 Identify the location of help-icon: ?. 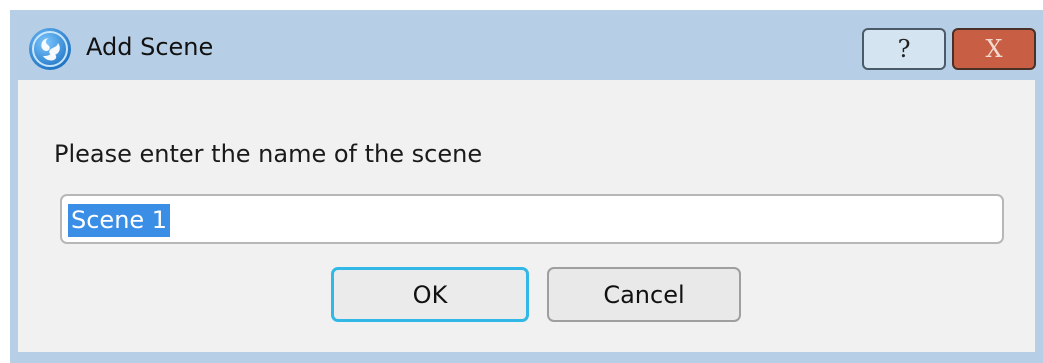
(904, 49).